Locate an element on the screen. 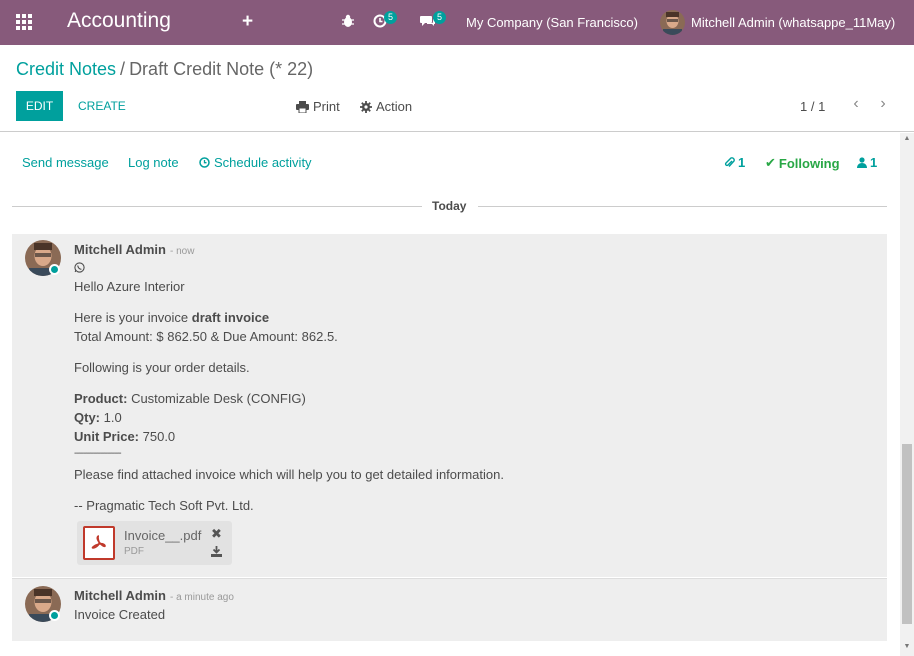 The height and width of the screenshot is (656, 914). message-invoice-line: Here is your invoice draft invoice is located at coordinates (171, 317).